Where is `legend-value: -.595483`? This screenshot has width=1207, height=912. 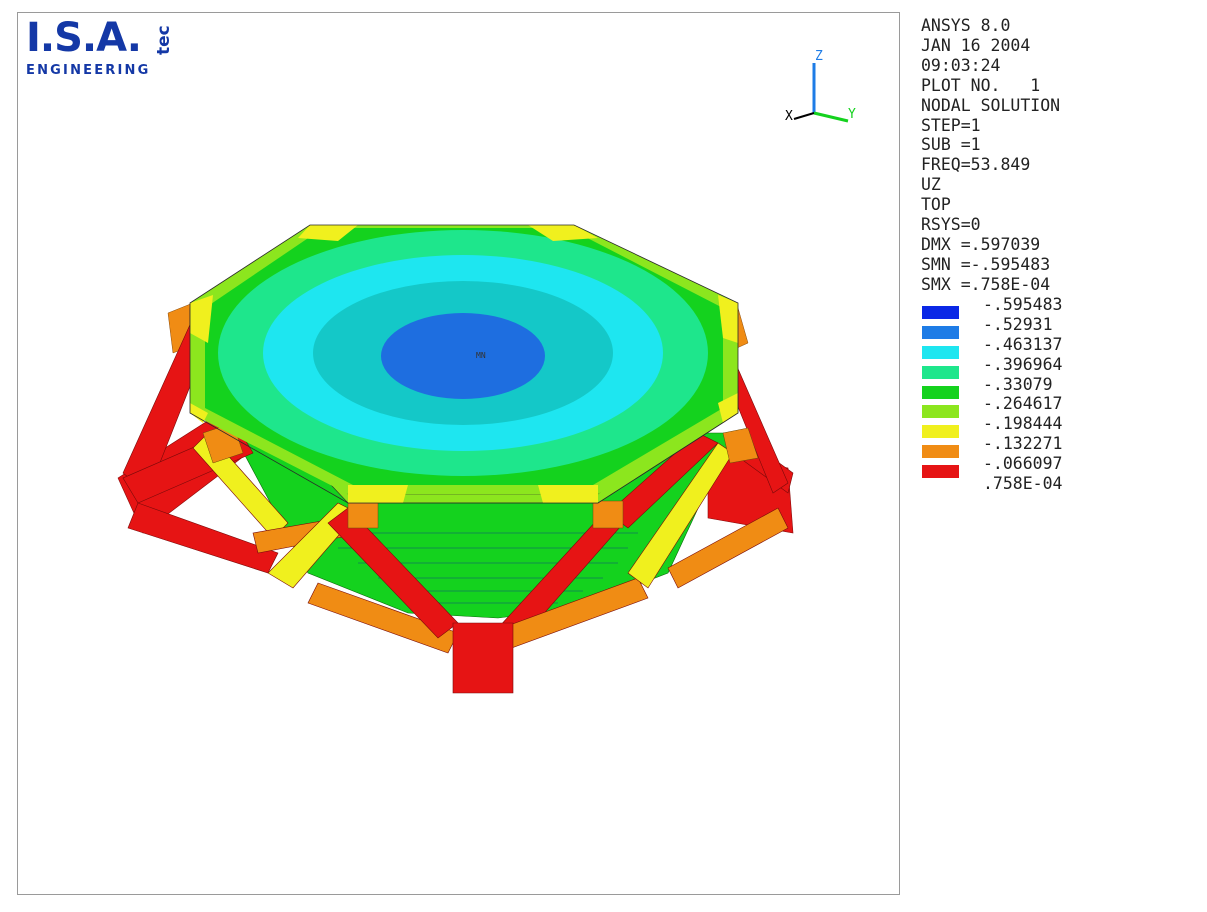 legend-value: -.595483 is located at coordinates (1023, 304).